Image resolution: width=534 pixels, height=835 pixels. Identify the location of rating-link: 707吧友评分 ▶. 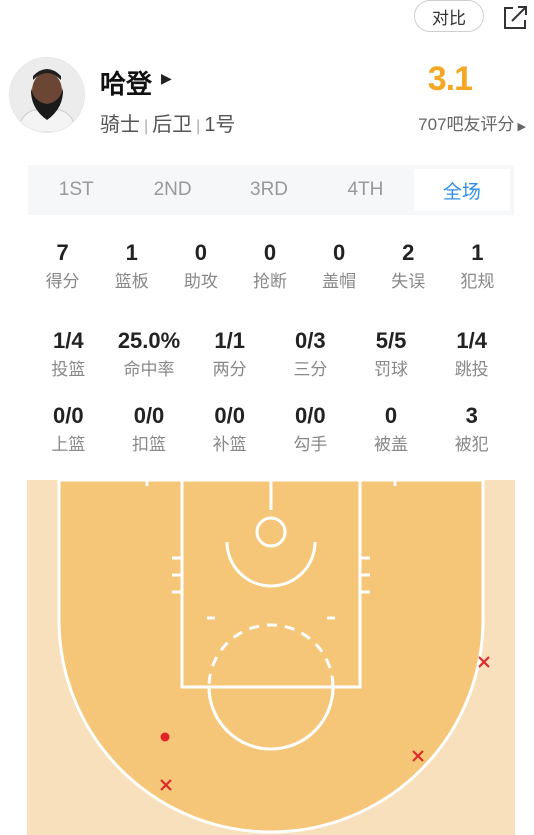
(472, 122).